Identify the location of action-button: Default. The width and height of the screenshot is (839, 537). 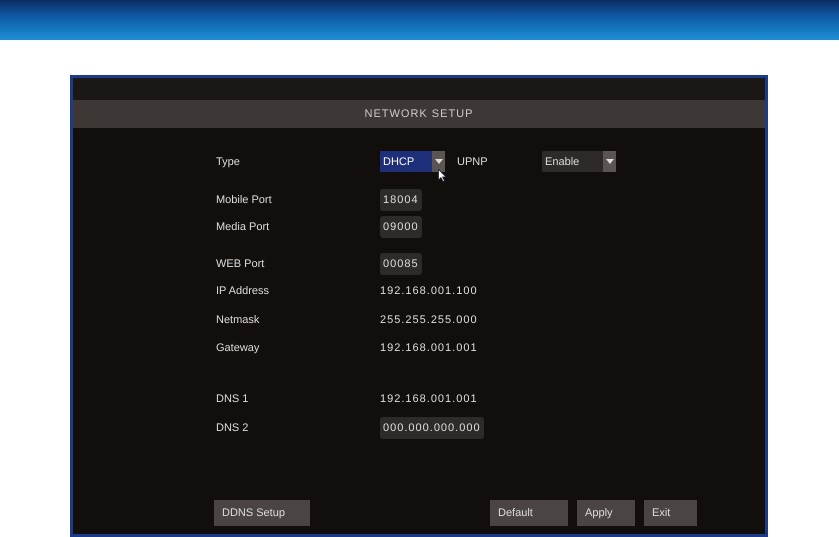
(529, 513).